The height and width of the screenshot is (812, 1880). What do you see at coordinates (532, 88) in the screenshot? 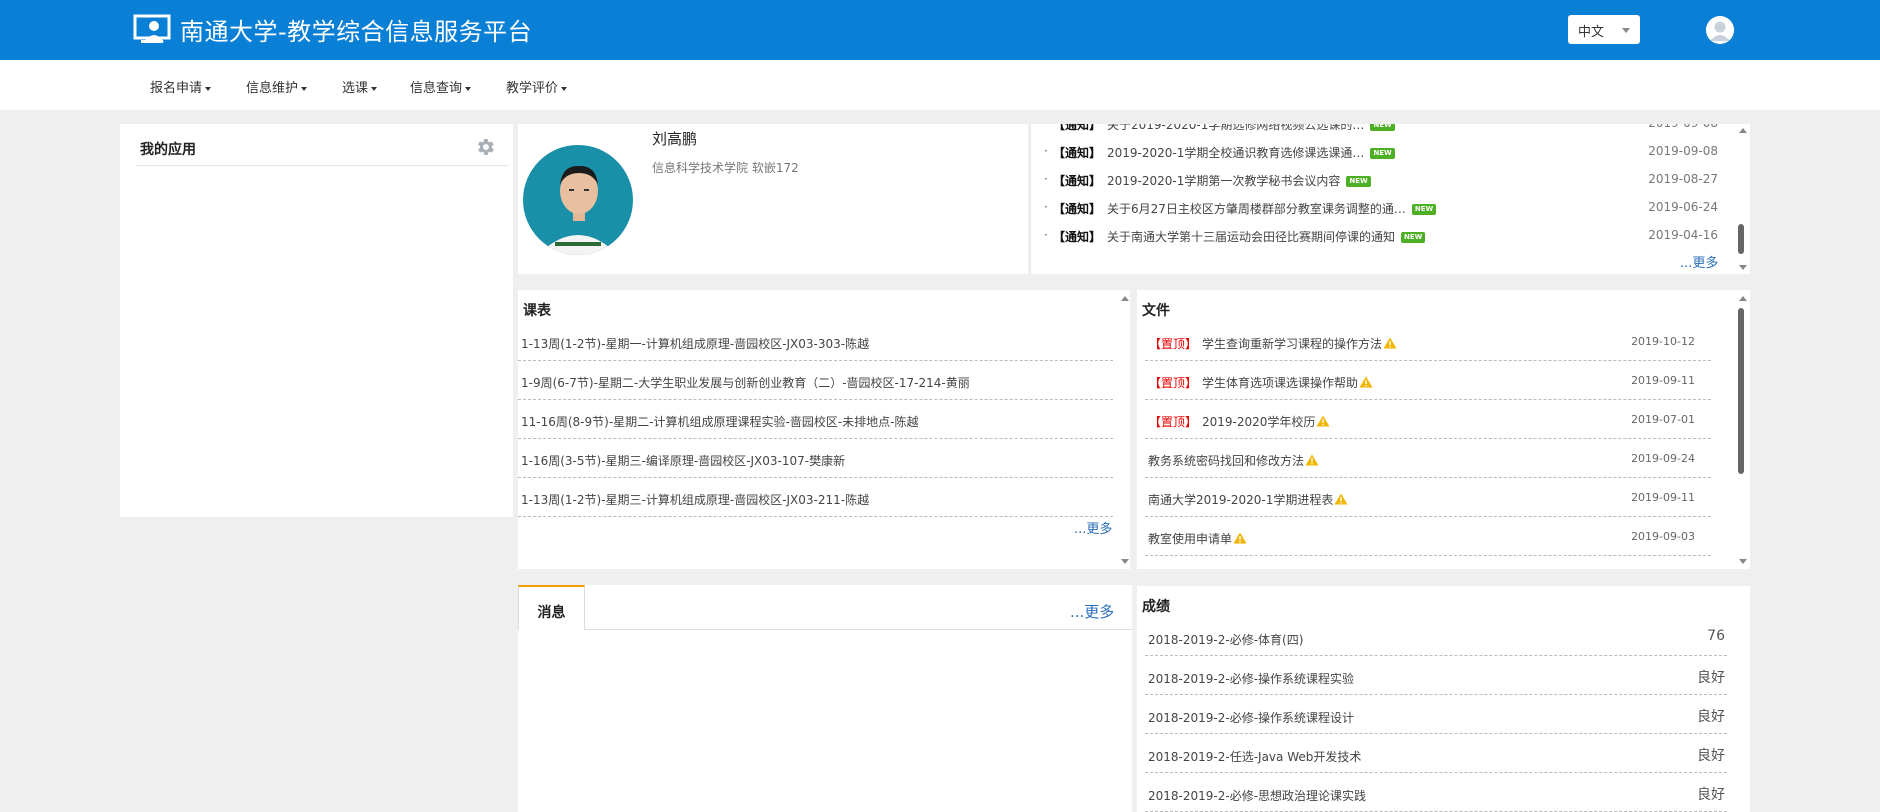
I see `nav-item-label: 教学评价` at bounding box center [532, 88].